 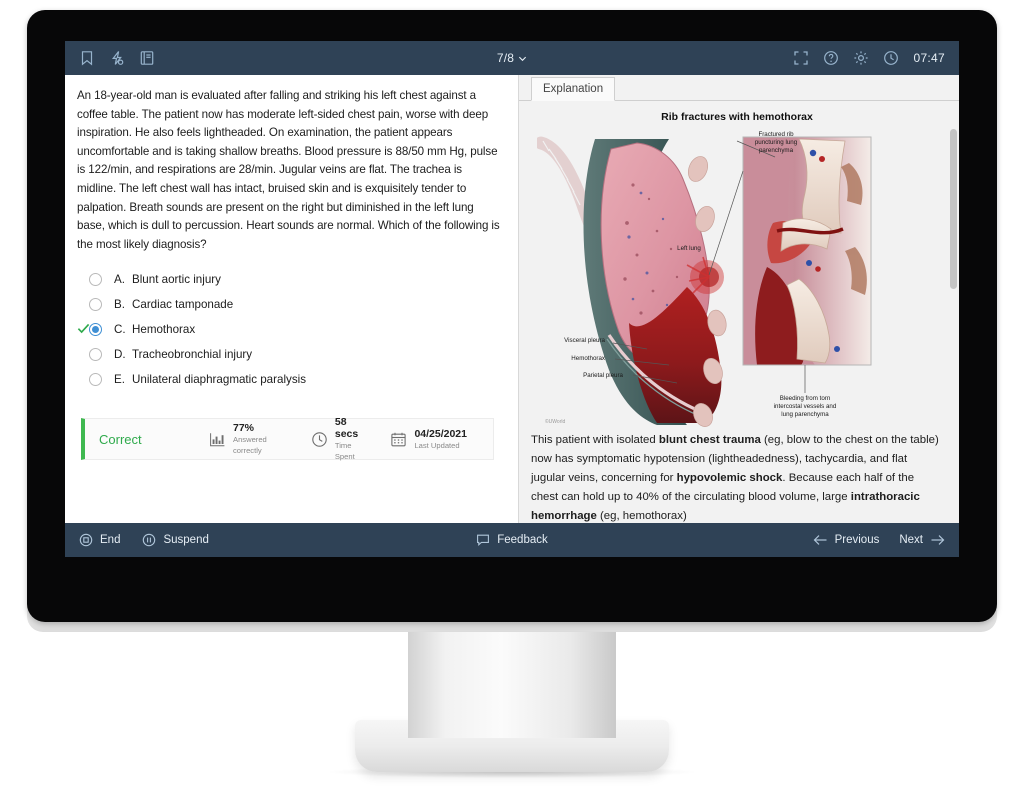 I want to click on figure-label-fractured-rib: Fractured rib puncturing lung parenchyma, so click(x=776, y=143).